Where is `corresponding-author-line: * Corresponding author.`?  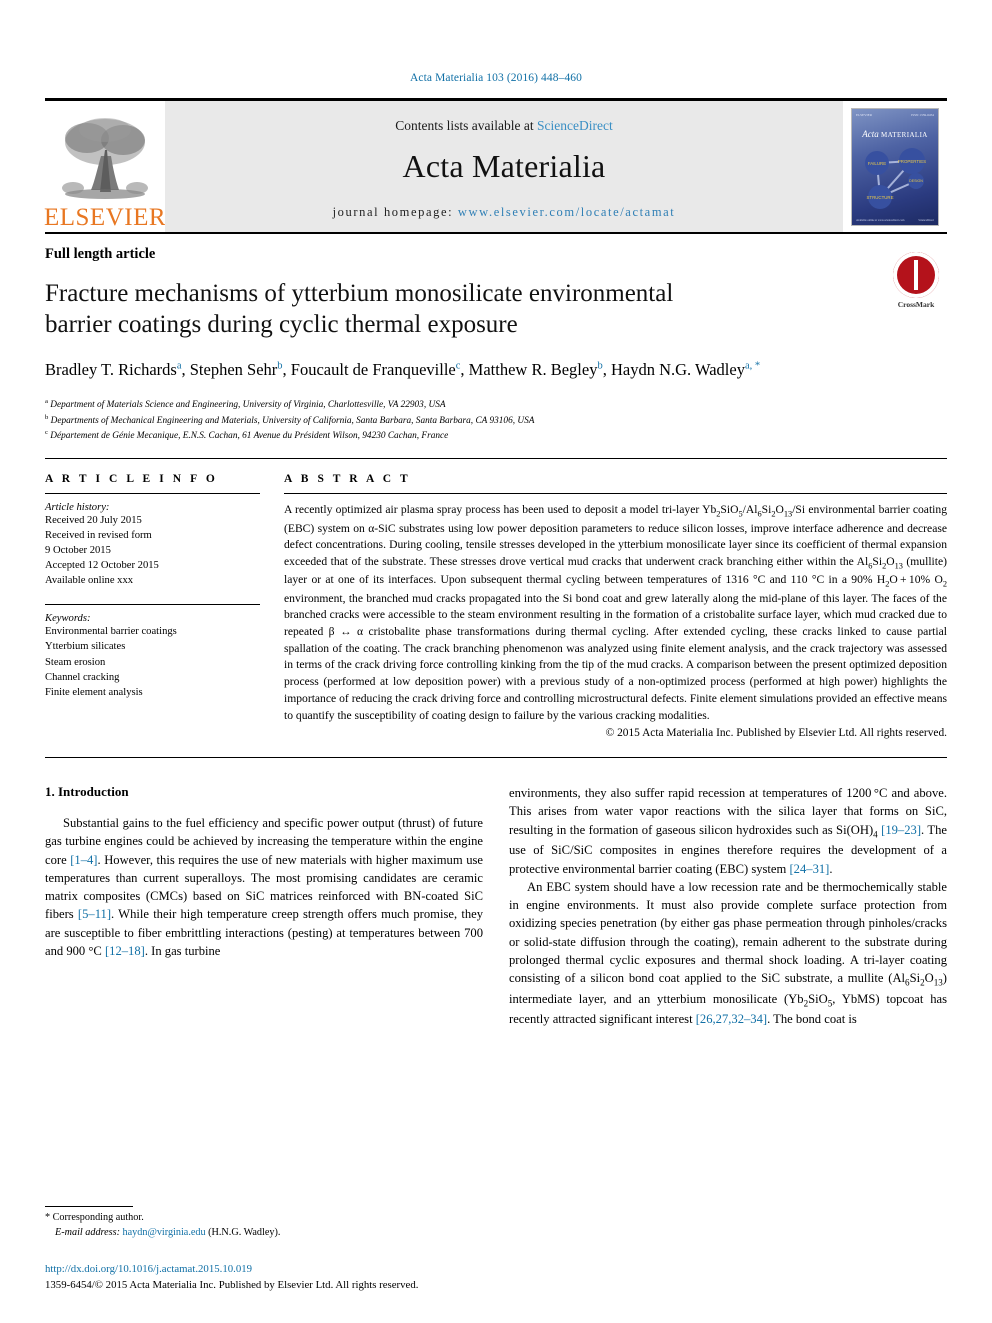
corresponding-author-line: * Corresponding author. is located at coordinates (94, 1218).